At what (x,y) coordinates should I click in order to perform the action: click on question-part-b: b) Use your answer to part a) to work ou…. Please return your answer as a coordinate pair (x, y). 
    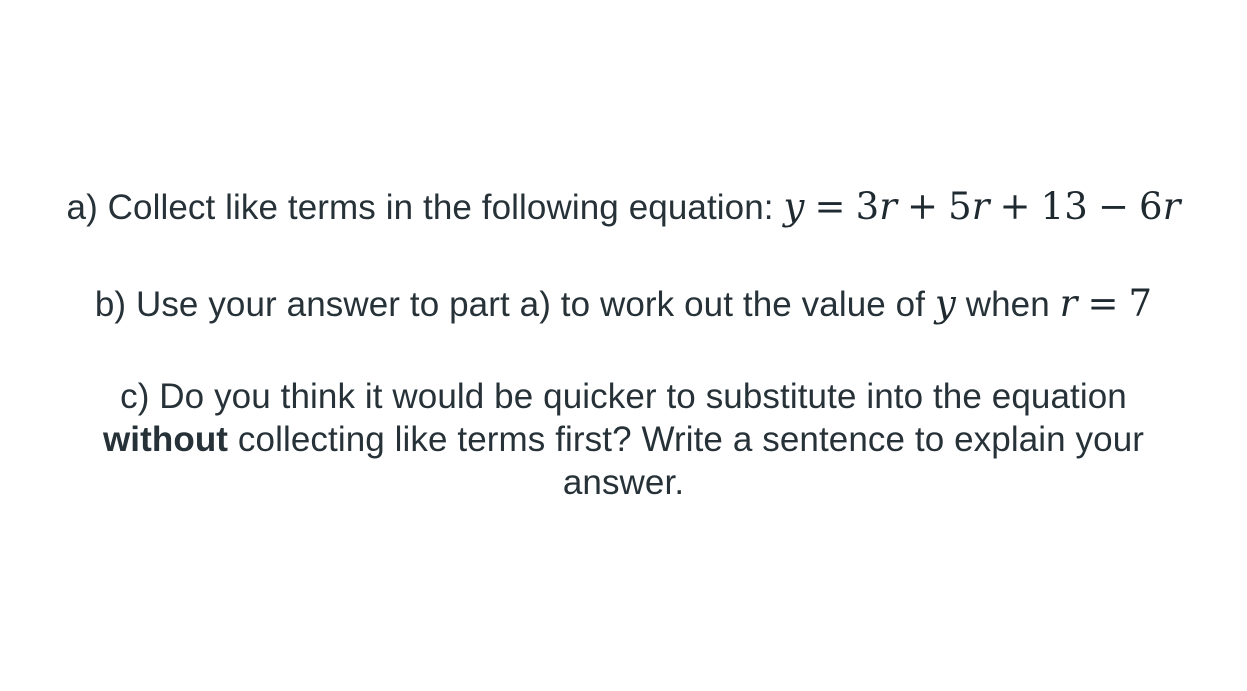
    Looking at the image, I should click on (623, 304).